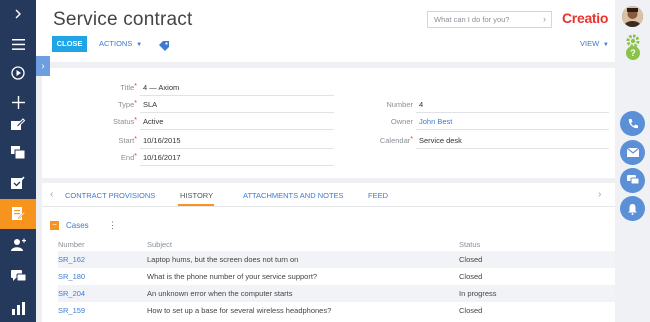 This screenshot has width=650, height=322. I want to click on contracts-icon, so click(18, 214).